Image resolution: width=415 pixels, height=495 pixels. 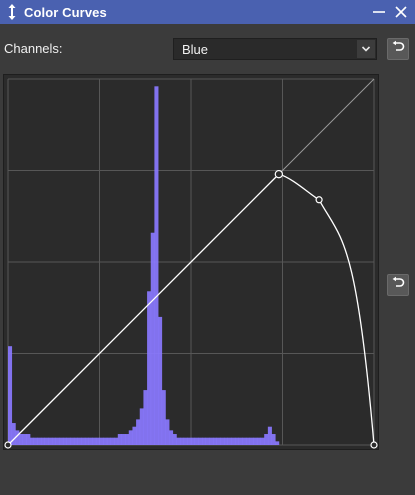 I want to click on reset-channel-button, so click(x=398, y=49).